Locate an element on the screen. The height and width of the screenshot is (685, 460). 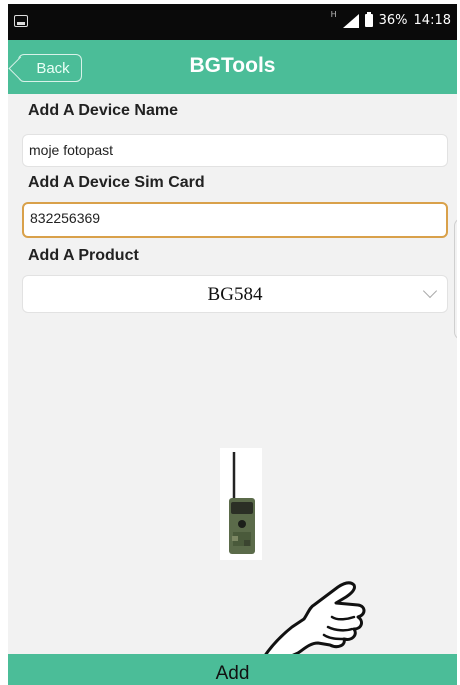
battery-icon is located at coordinates (368, 19).